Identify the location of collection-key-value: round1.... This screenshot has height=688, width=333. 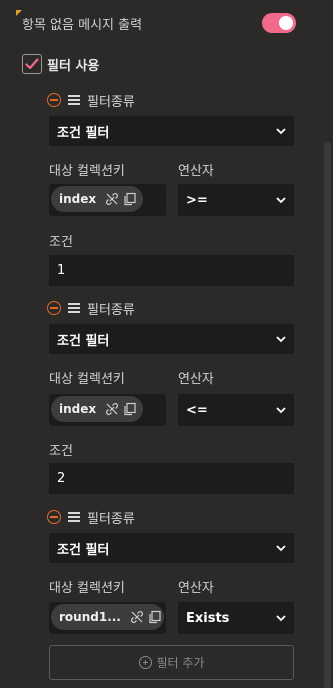
(90, 617).